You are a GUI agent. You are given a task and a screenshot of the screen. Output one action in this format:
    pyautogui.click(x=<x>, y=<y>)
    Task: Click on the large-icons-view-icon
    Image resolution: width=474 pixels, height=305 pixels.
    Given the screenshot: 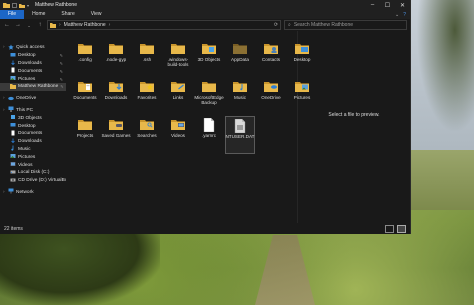 What is the action you would take?
    pyautogui.click(x=401, y=228)
    